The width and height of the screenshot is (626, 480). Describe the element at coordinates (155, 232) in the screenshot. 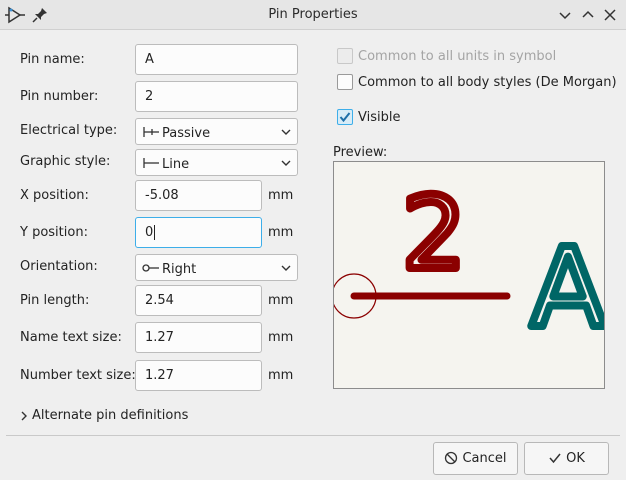

I see `text-cursor` at that location.